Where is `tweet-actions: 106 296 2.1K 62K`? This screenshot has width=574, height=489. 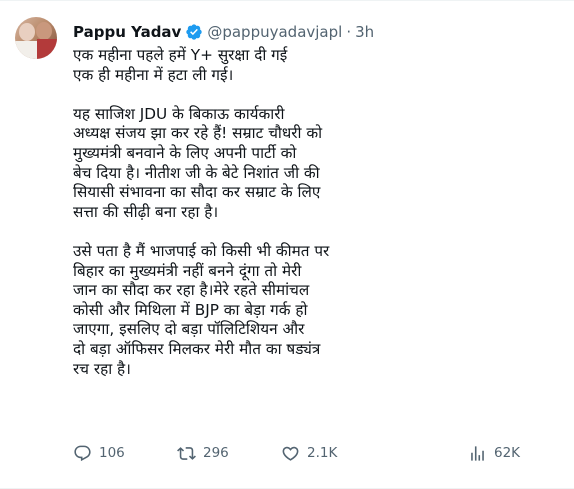 tweet-actions: 106 296 2.1K 62K is located at coordinates (308, 453).